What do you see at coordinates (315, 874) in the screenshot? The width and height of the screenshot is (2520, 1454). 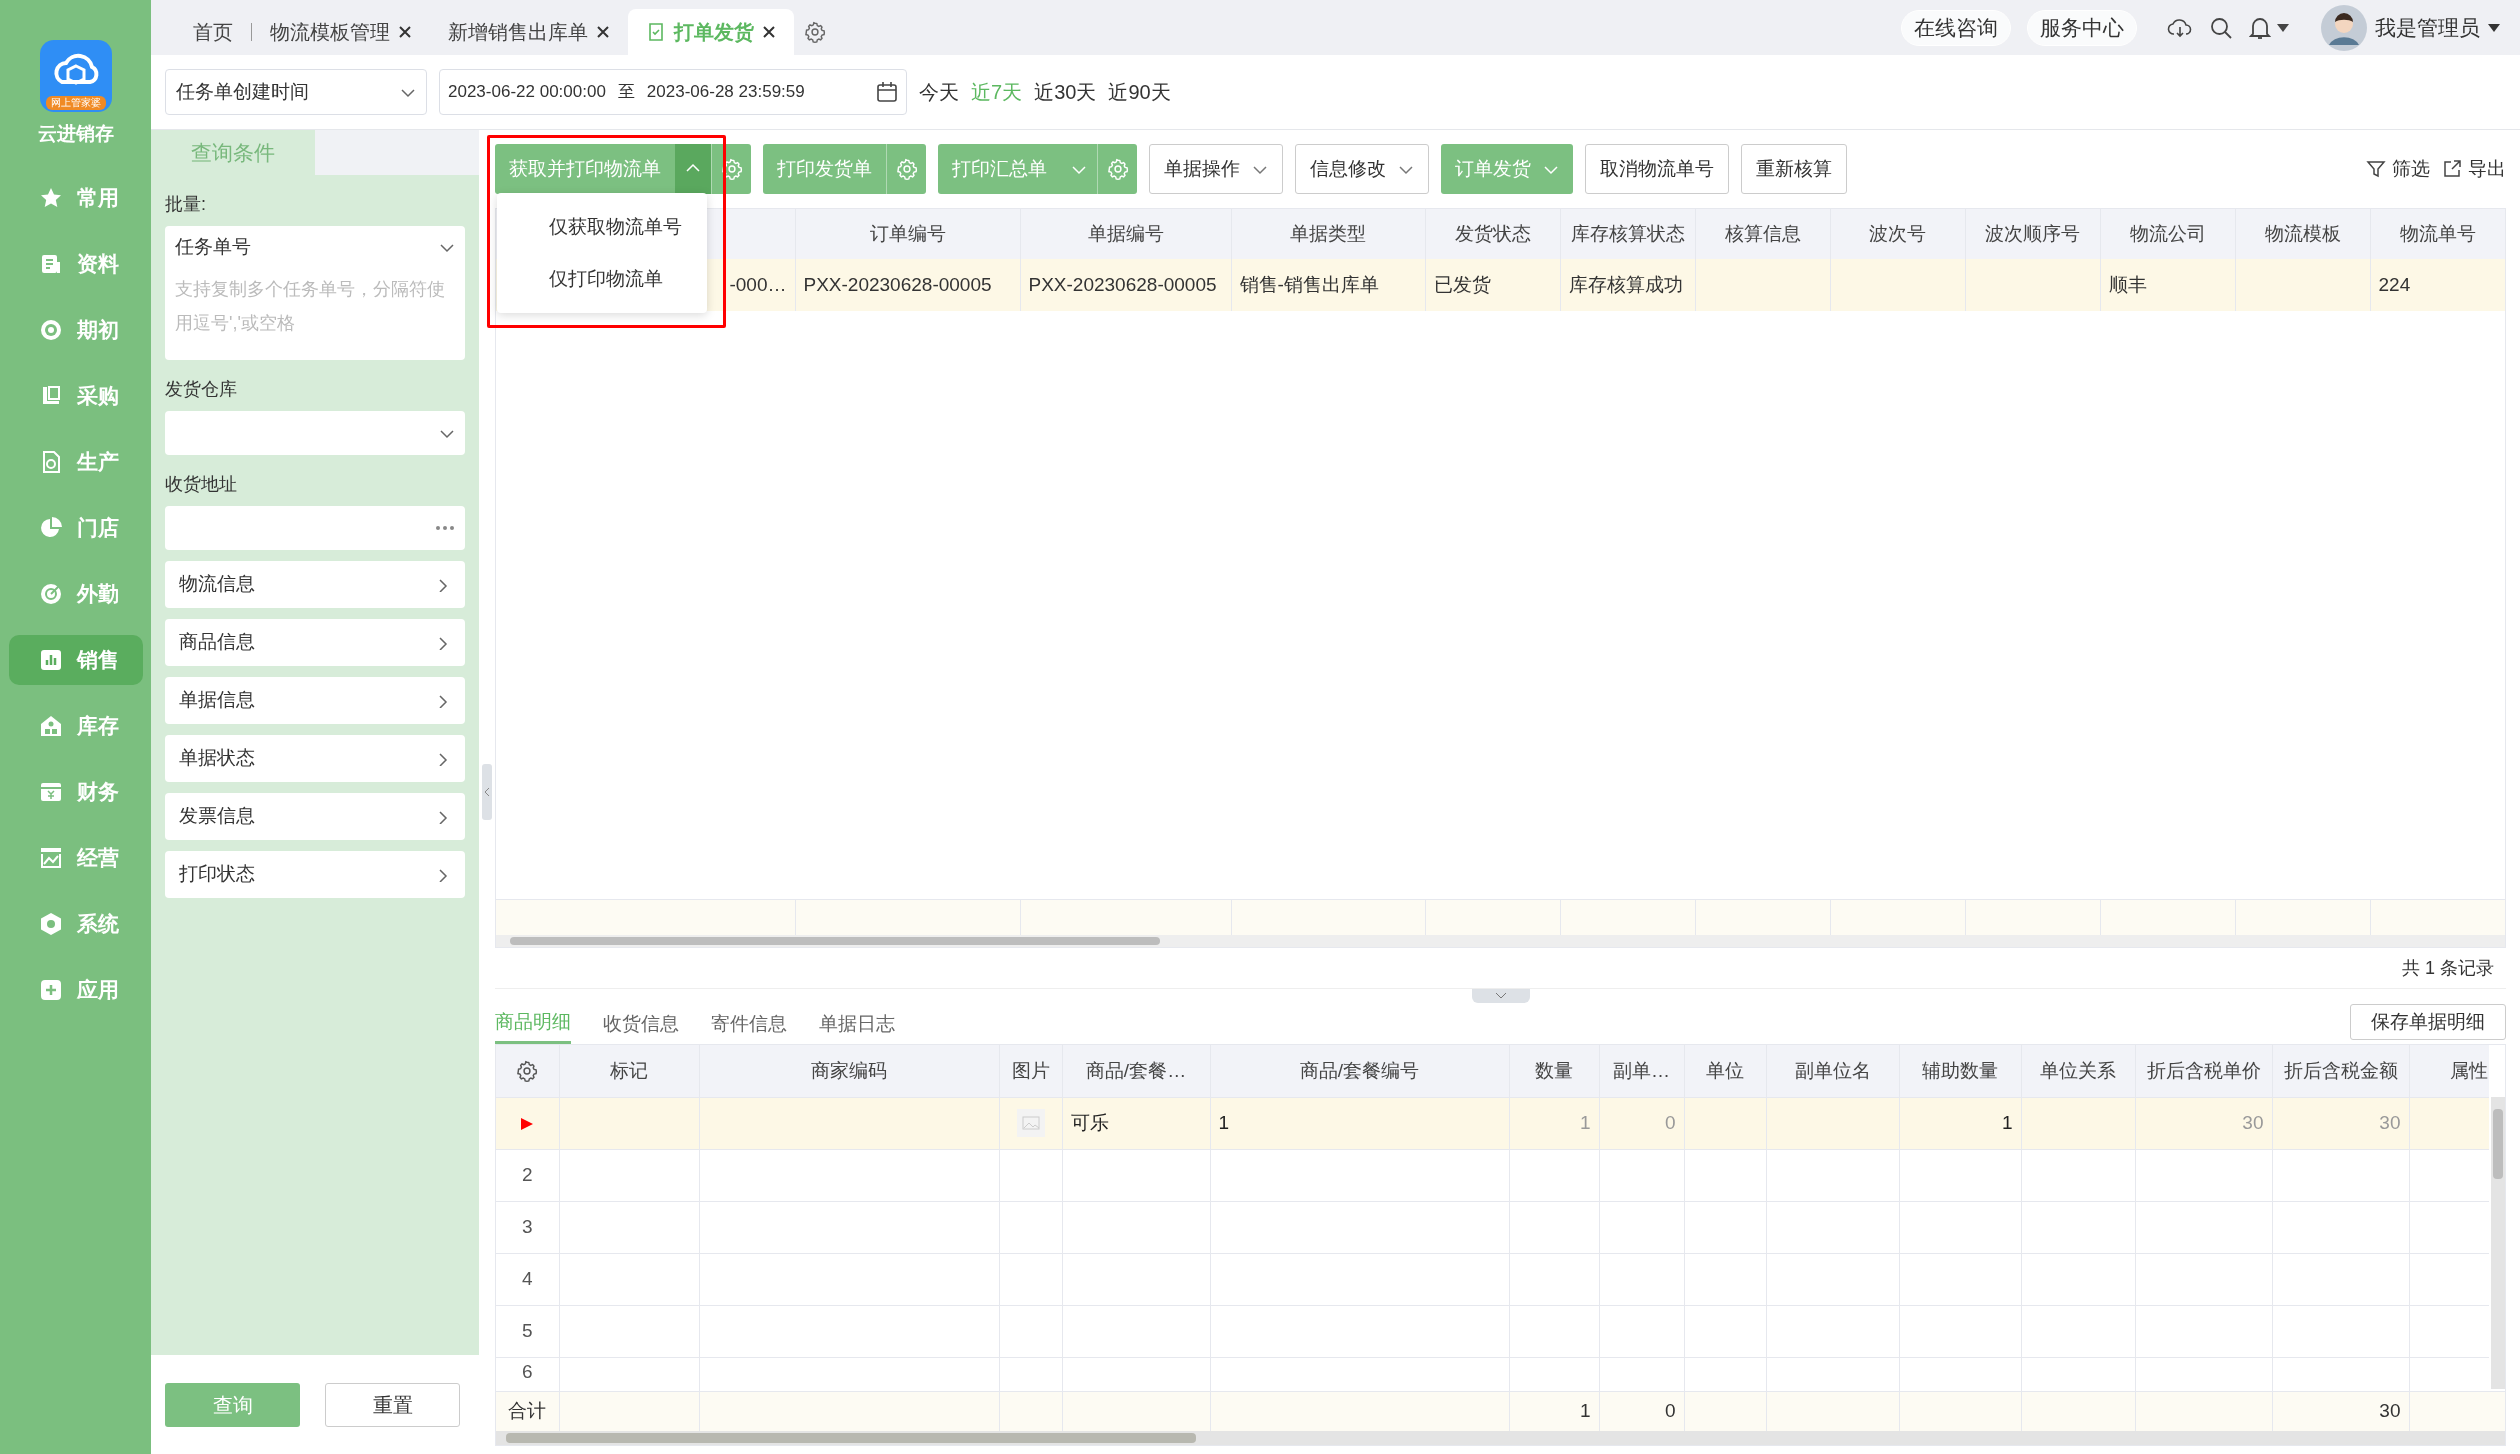 I see `filter-section: 打印状态` at bounding box center [315, 874].